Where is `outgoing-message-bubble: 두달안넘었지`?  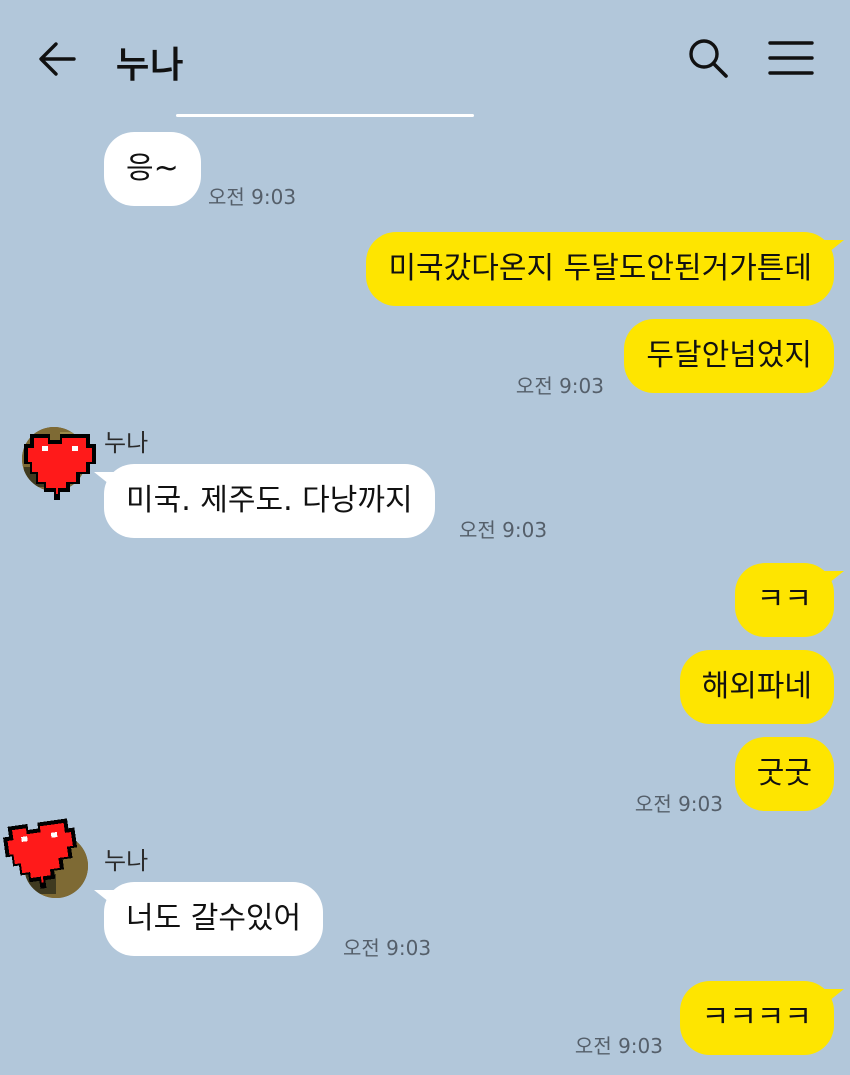
outgoing-message-bubble: 두달안넘었지 is located at coordinates (729, 356).